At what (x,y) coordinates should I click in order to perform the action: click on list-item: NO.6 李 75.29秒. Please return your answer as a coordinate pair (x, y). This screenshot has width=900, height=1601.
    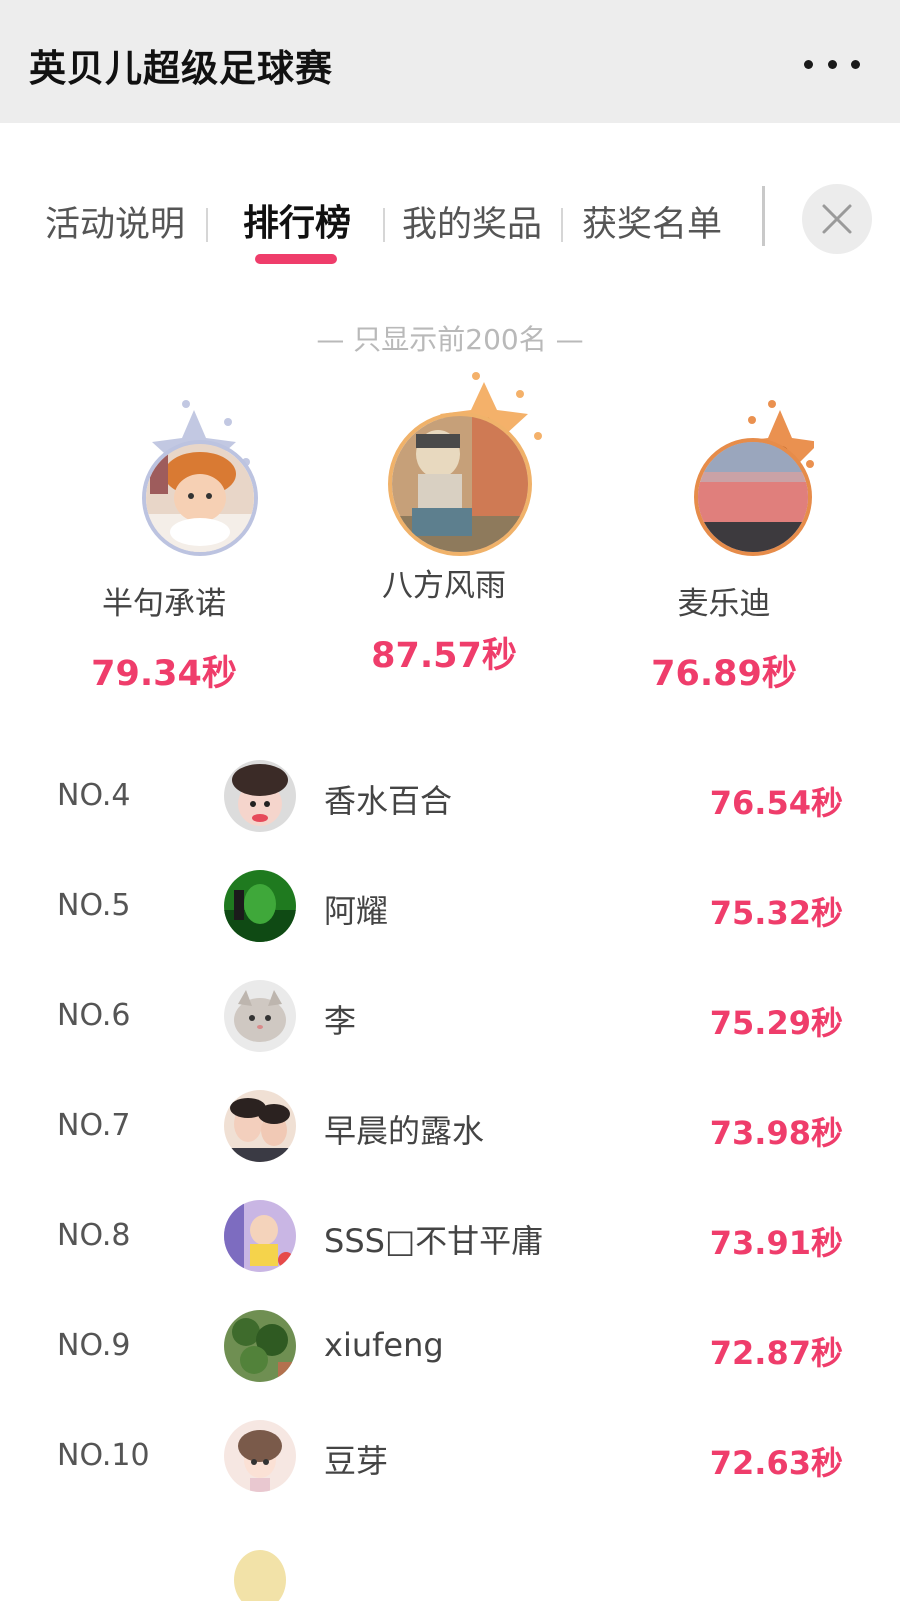
    Looking at the image, I should click on (450, 1015).